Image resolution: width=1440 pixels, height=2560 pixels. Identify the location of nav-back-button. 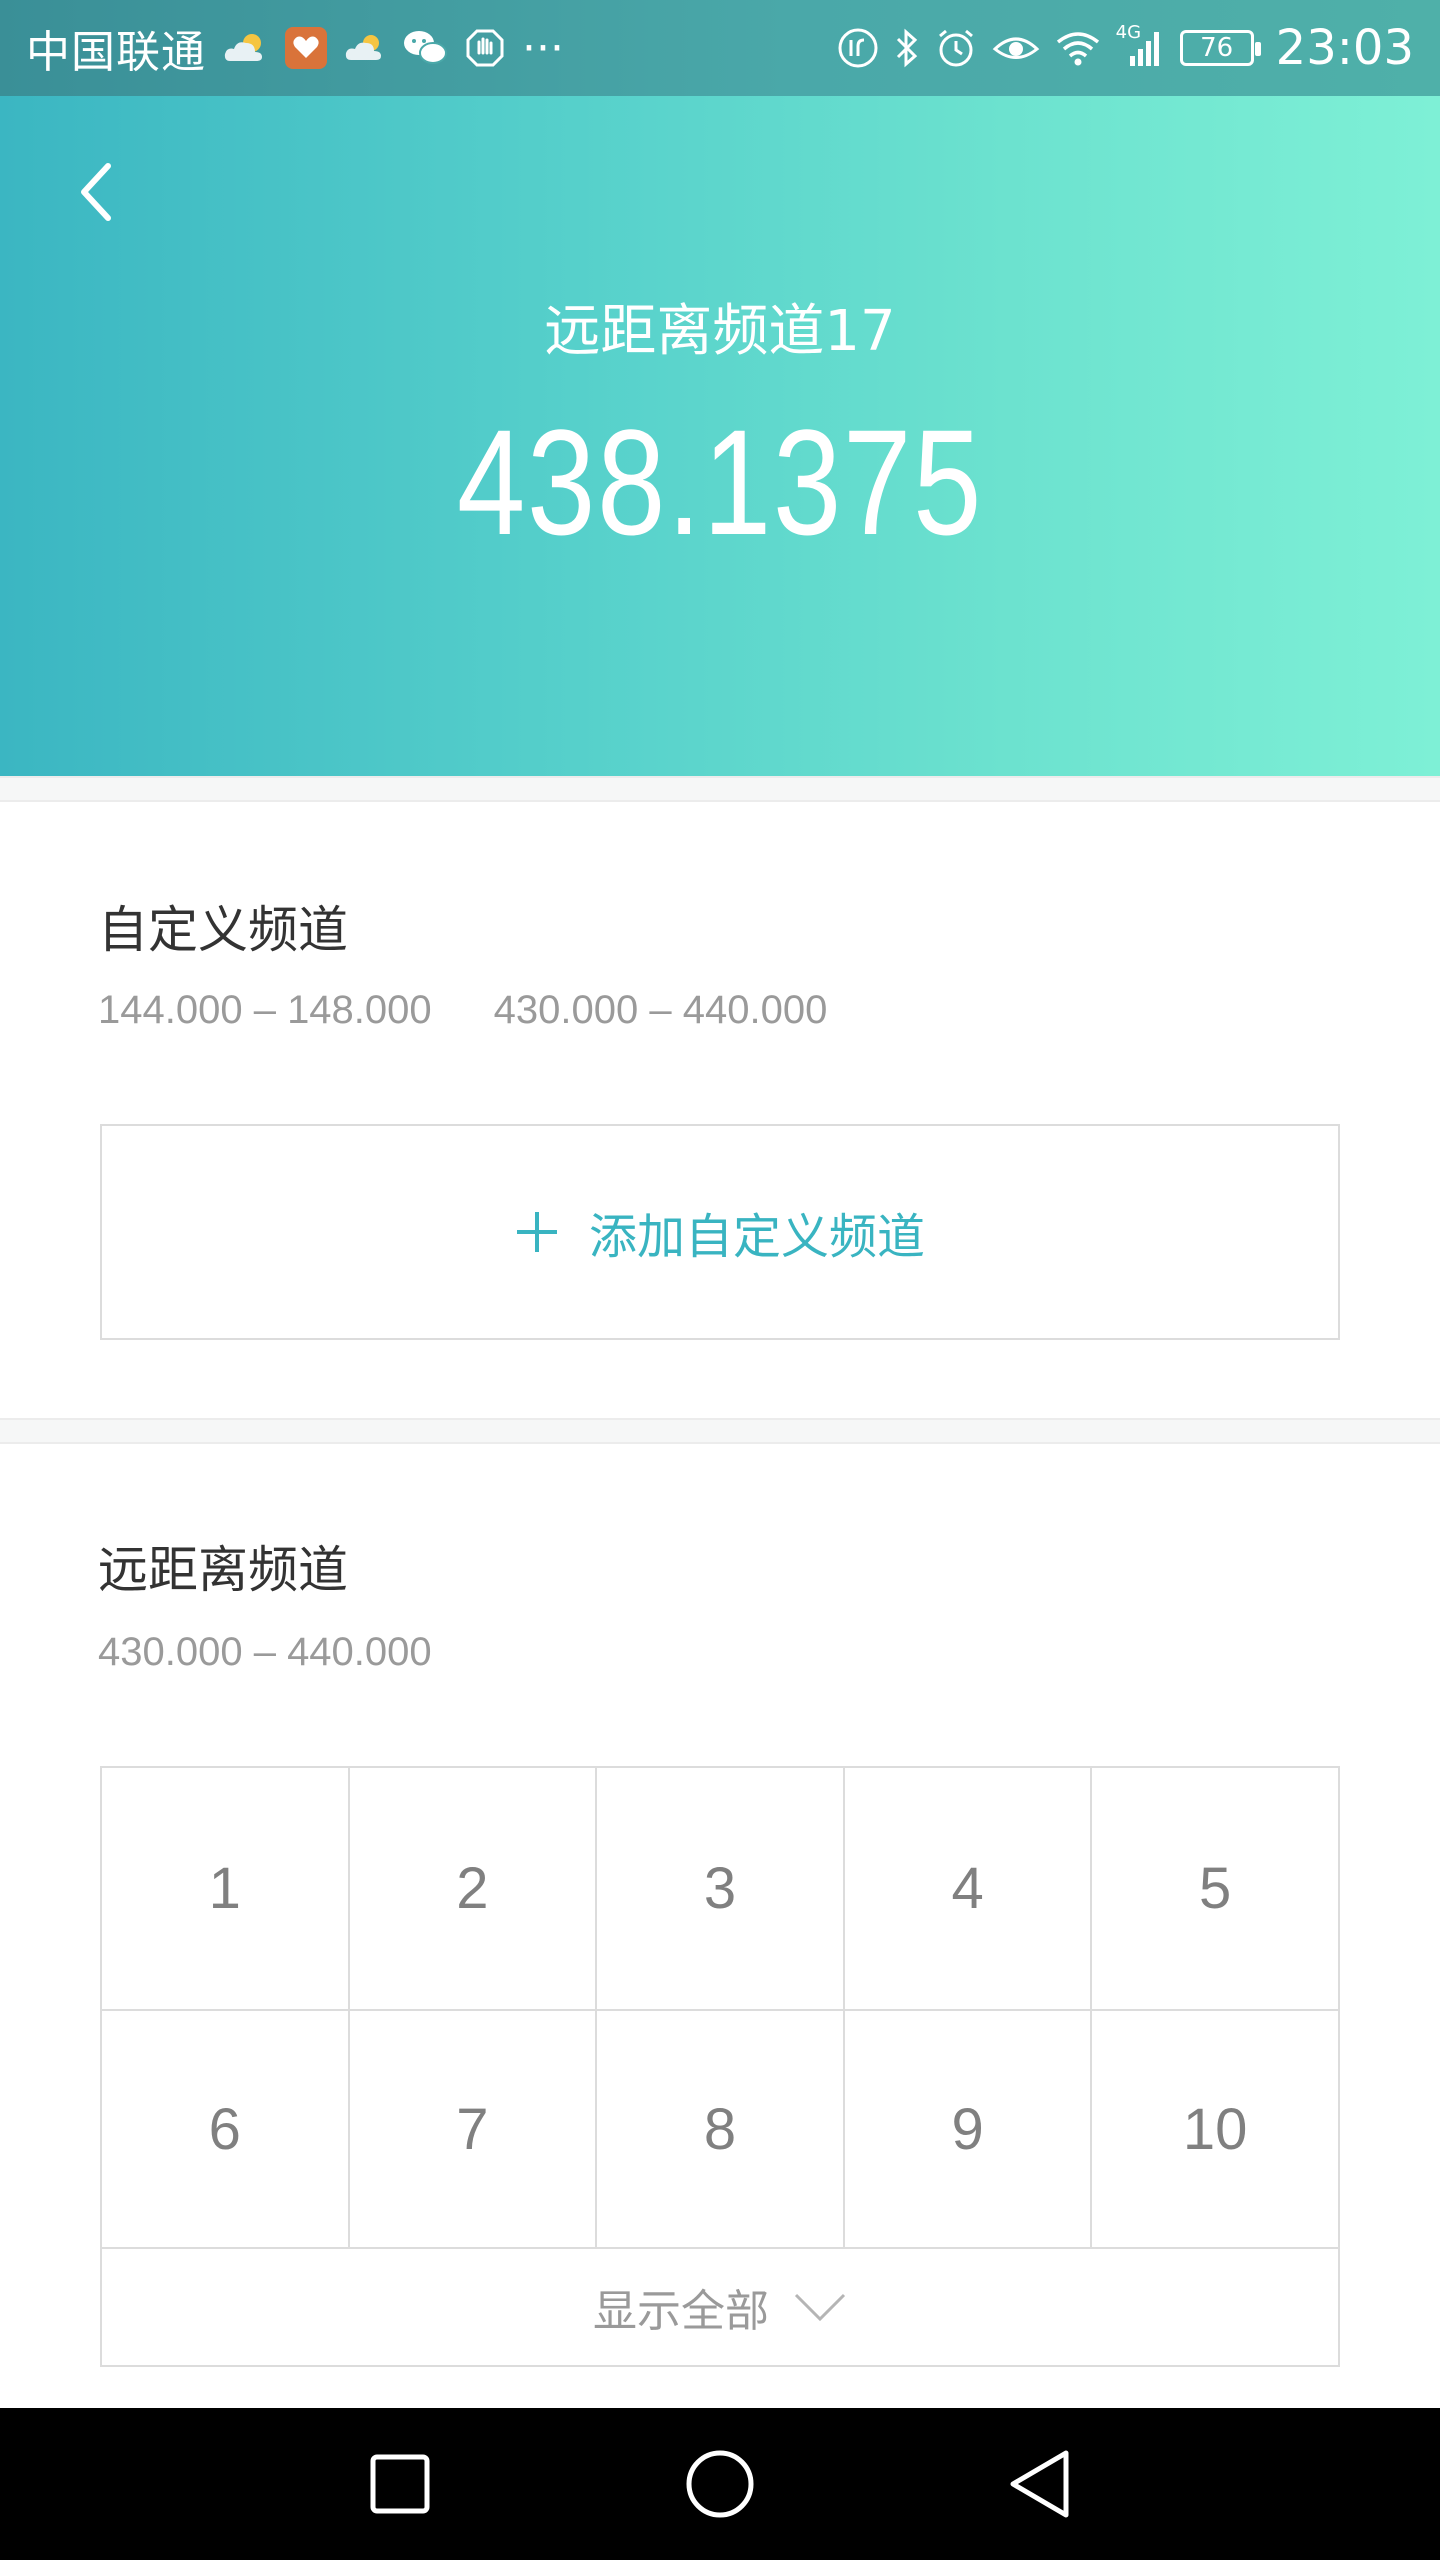
(1040, 2484).